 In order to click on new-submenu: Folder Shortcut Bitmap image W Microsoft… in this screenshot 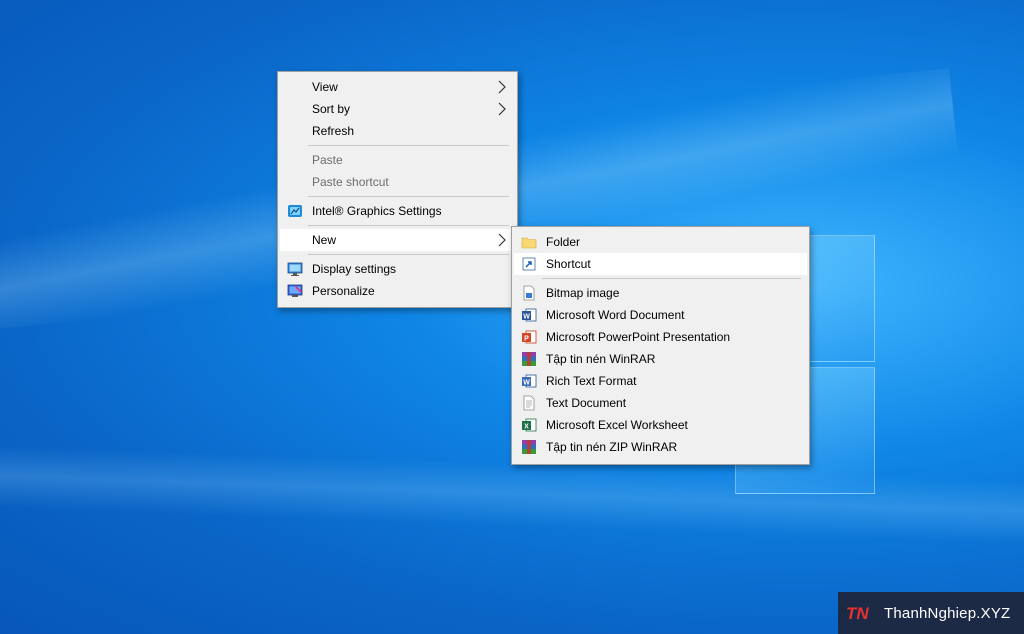, I will do `click(660, 345)`.